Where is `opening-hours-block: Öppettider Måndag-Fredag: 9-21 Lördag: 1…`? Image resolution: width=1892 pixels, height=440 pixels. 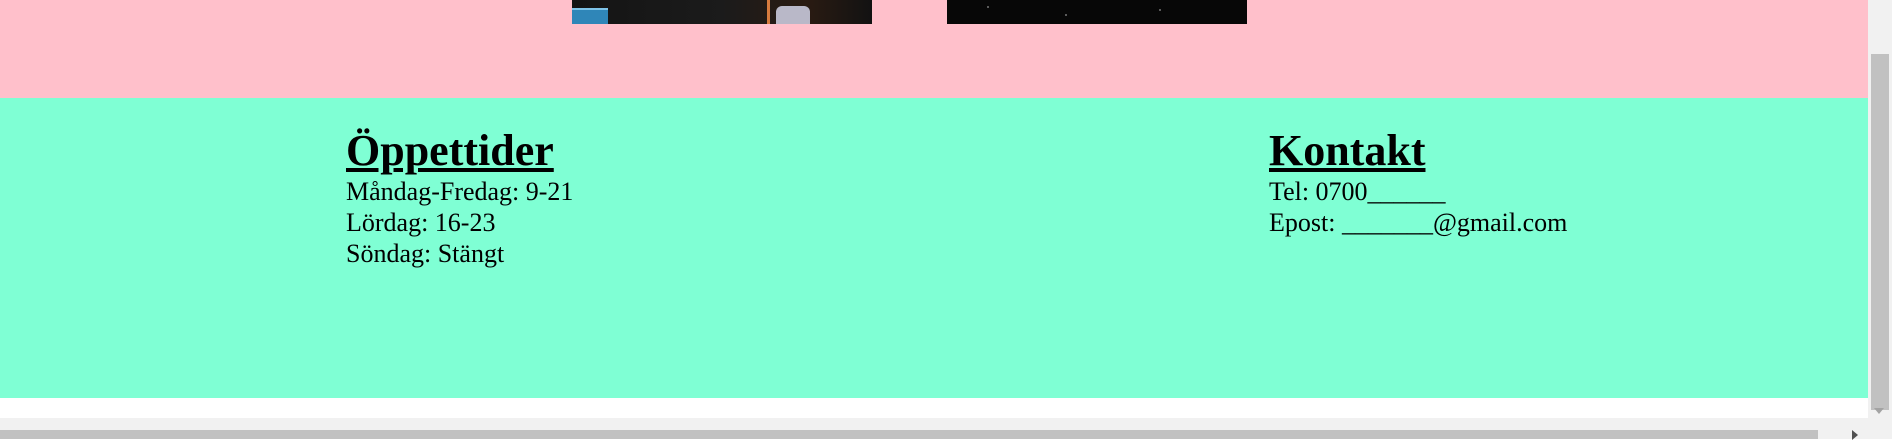 opening-hours-block: Öppettider Måndag-Fredag: 9-21 Lördag: 1… is located at coordinates (459, 198).